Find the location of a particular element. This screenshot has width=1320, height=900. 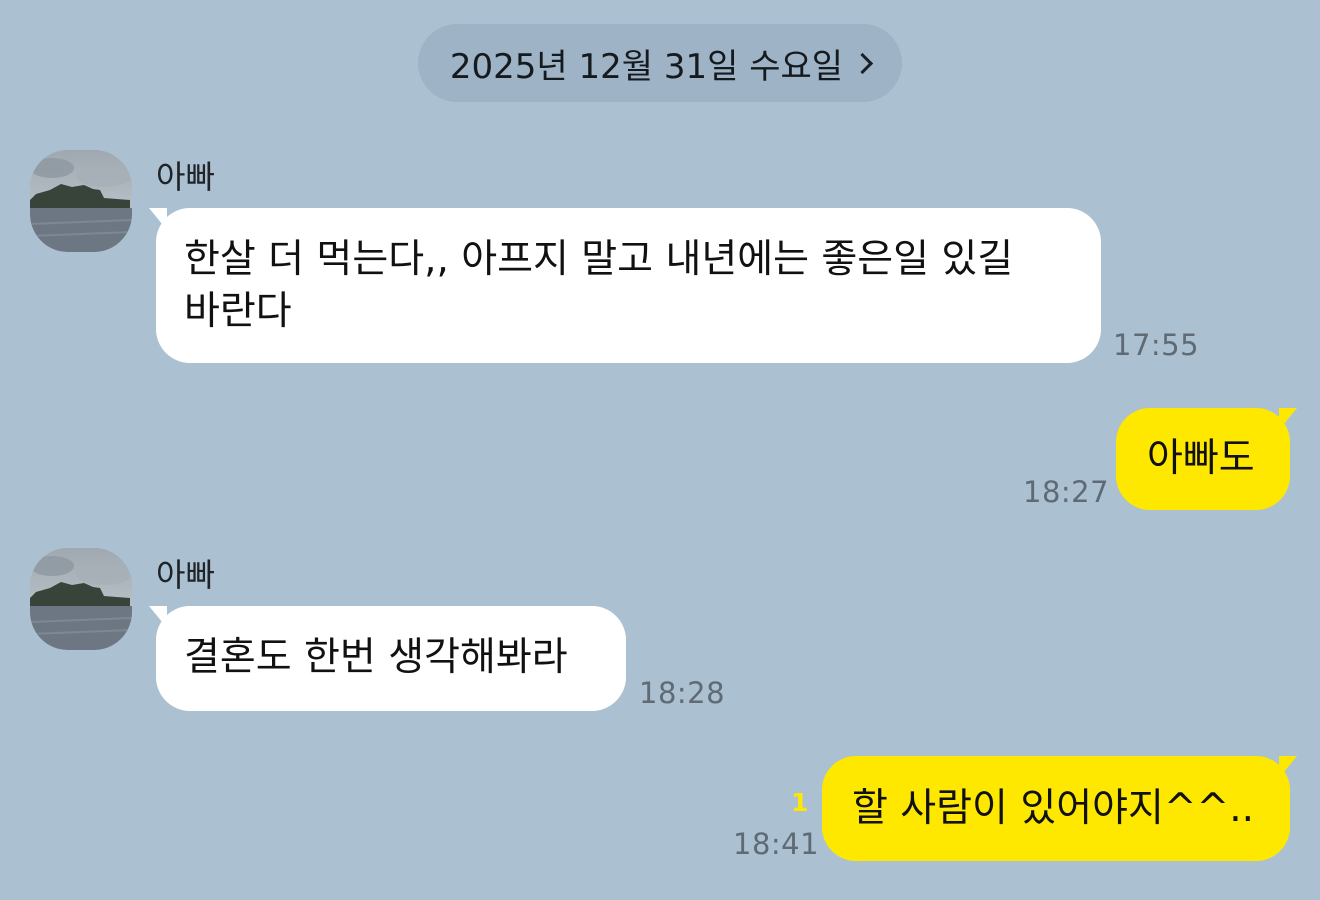

message-time: 17:55 is located at coordinates (1156, 345).